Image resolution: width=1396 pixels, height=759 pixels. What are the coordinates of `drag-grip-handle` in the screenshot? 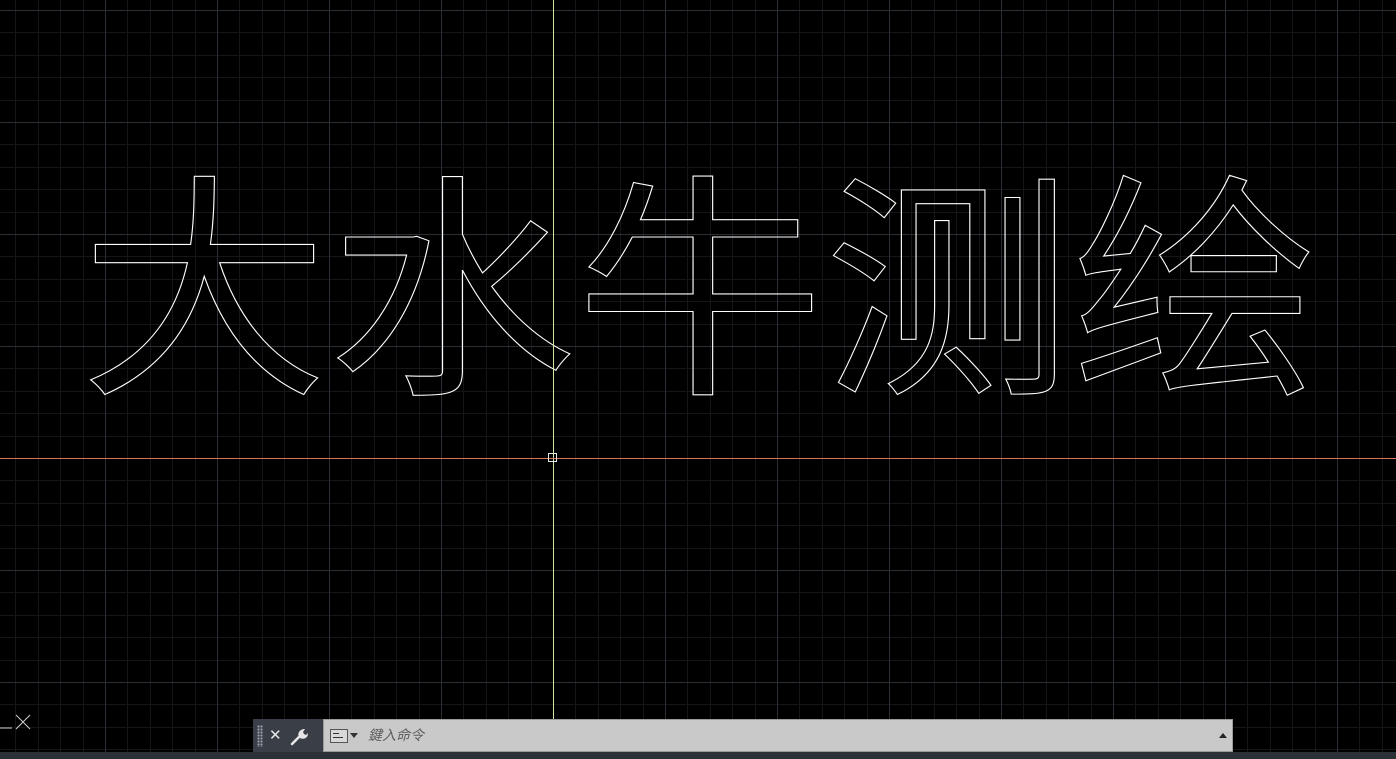 It's located at (260, 735).